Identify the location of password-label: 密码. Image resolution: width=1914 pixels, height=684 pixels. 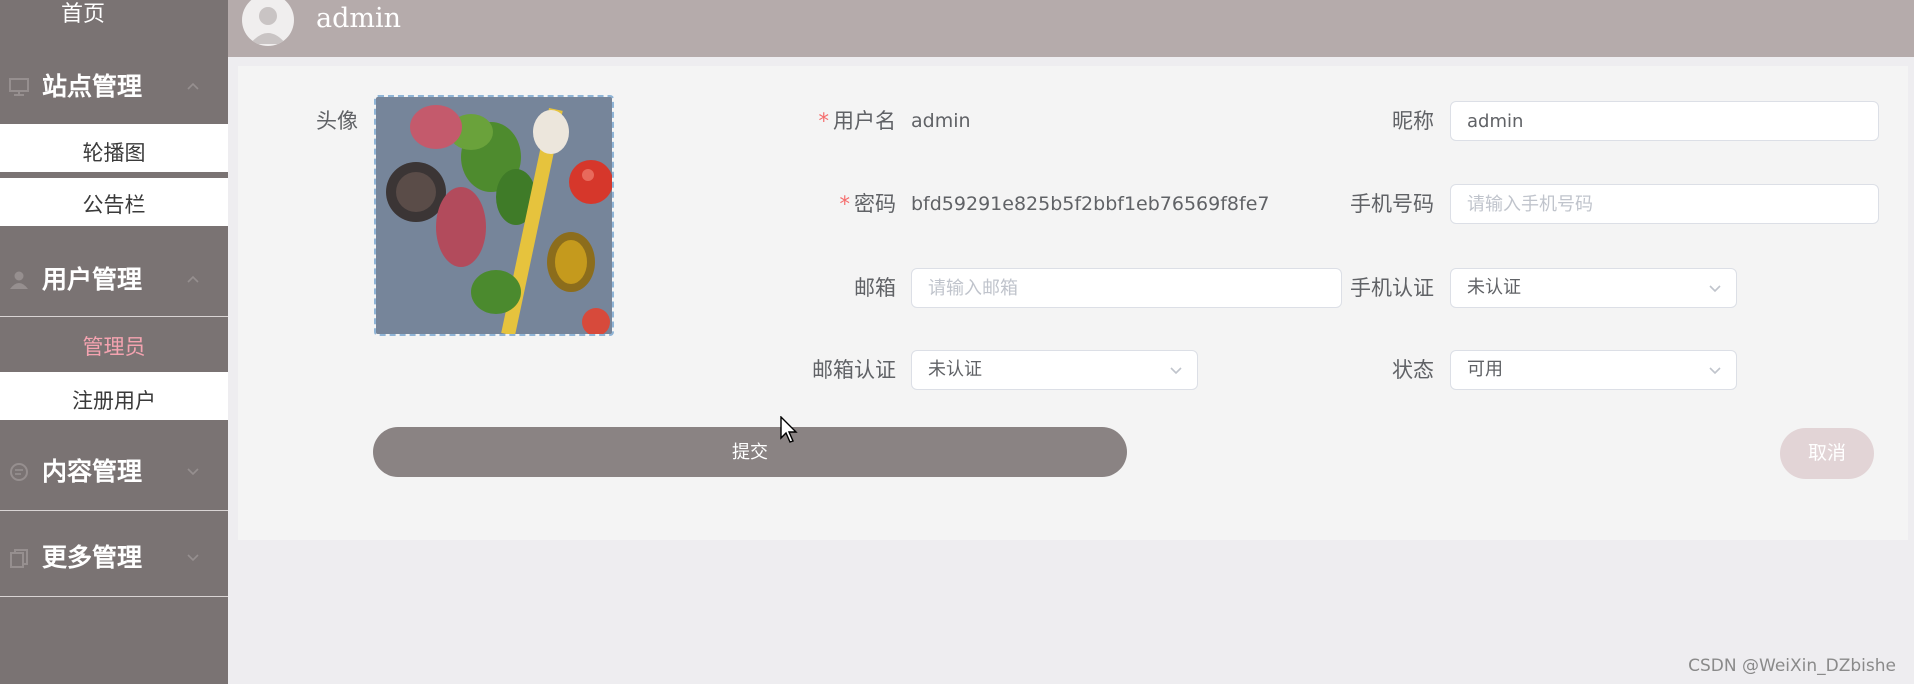
(875, 204).